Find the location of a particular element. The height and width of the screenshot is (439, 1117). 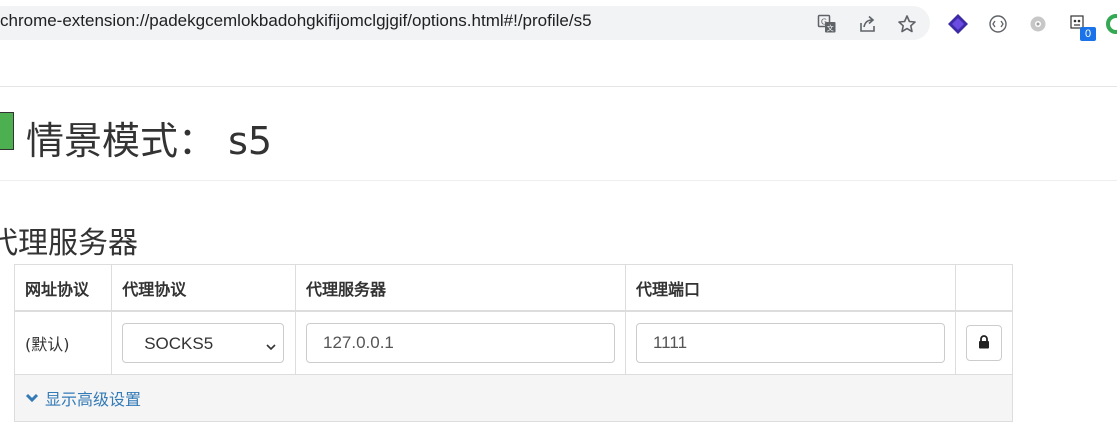

table-header-row: 网址协议 代理协议 代理服务器 代理端口 is located at coordinates (513, 288).